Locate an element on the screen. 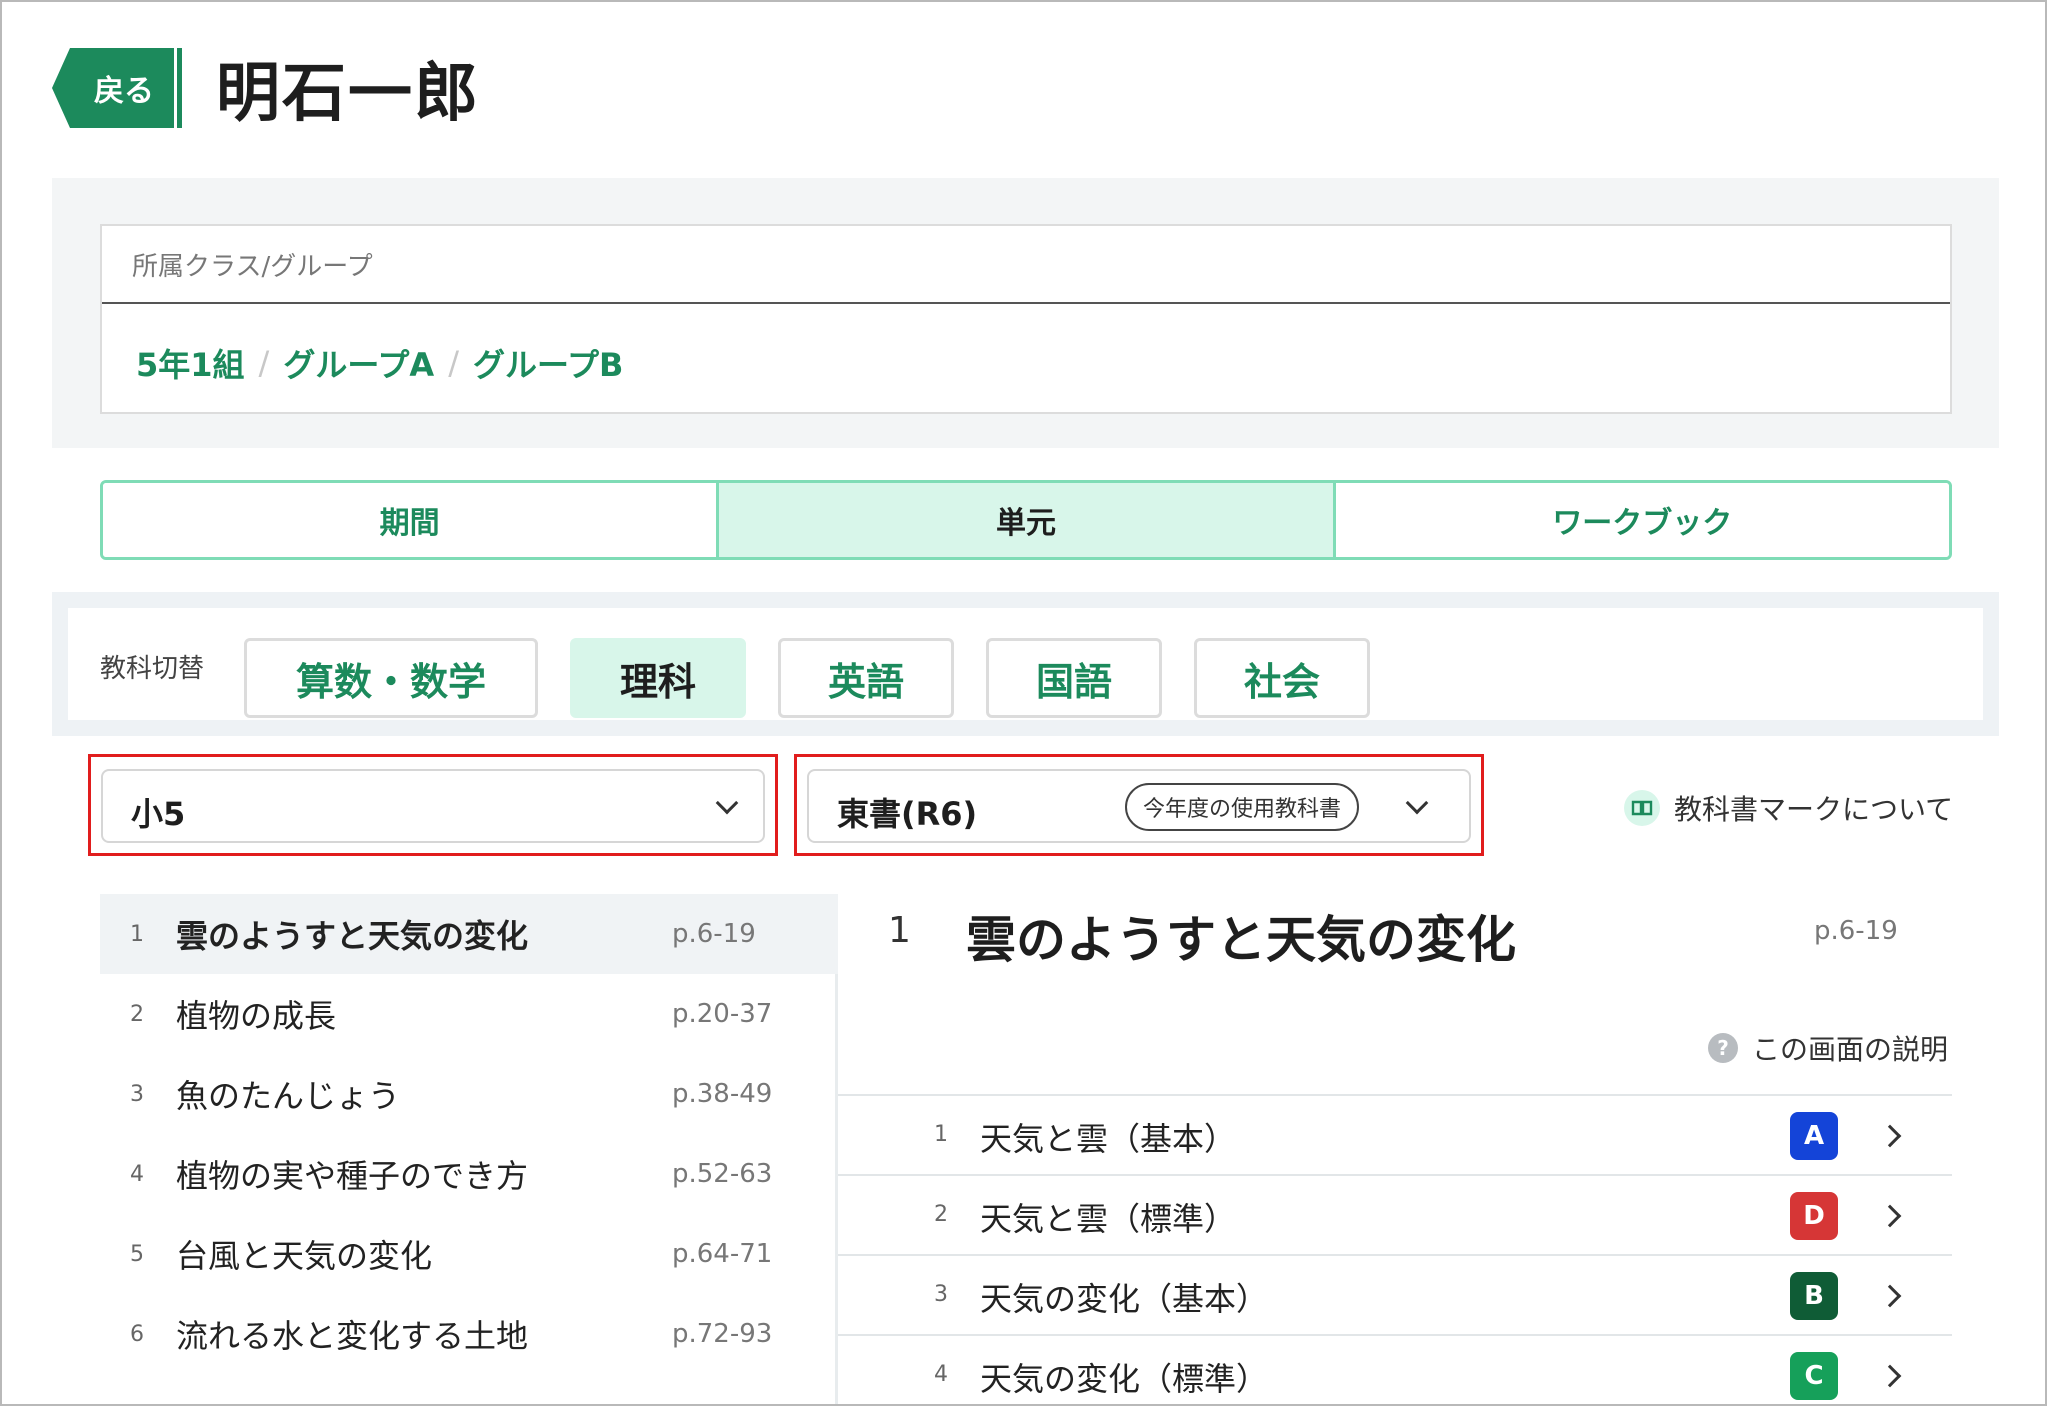  book-icon is located at coordinates (1642, 808).